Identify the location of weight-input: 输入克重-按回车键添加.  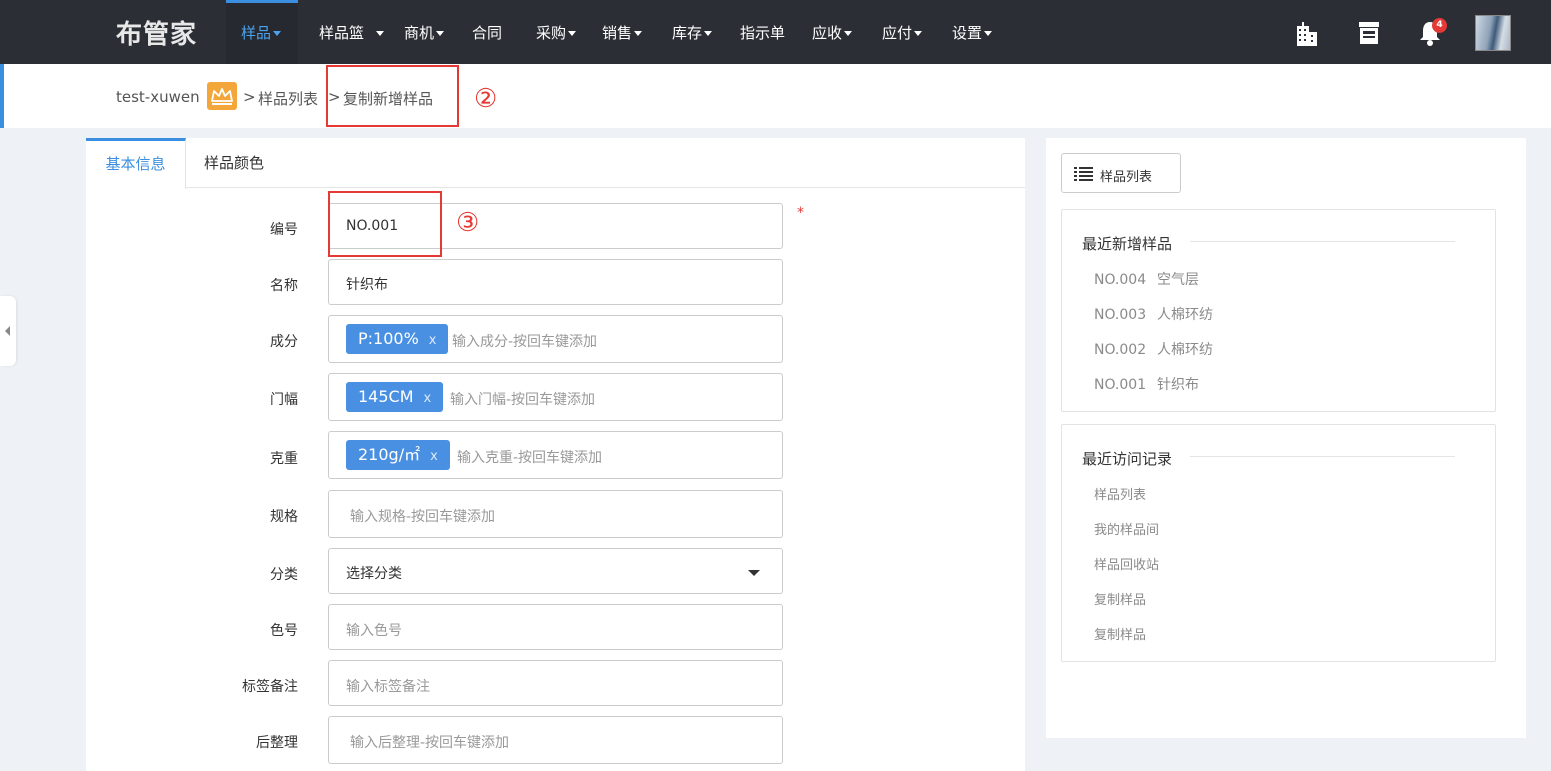
(529, 457).